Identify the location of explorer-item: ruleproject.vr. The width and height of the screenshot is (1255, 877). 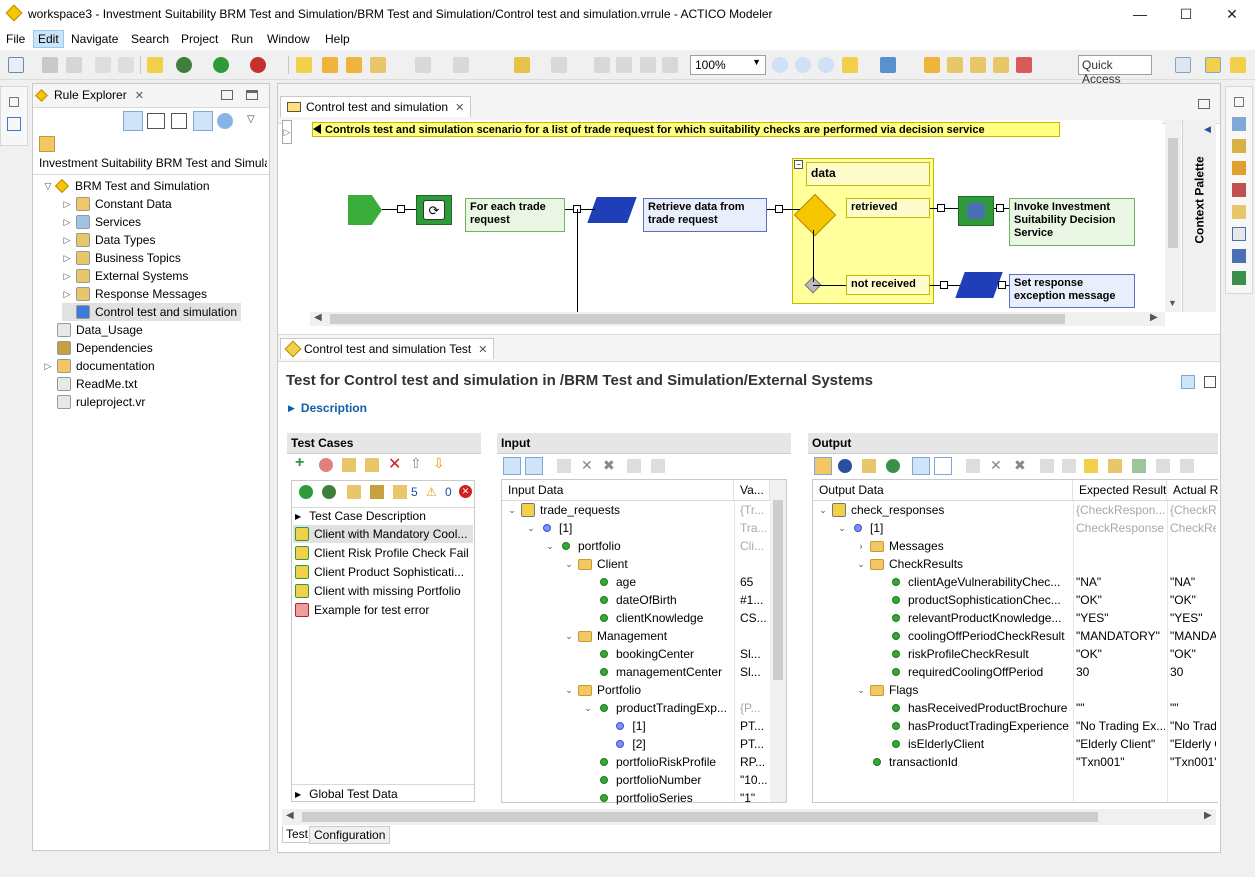
(94, 402).